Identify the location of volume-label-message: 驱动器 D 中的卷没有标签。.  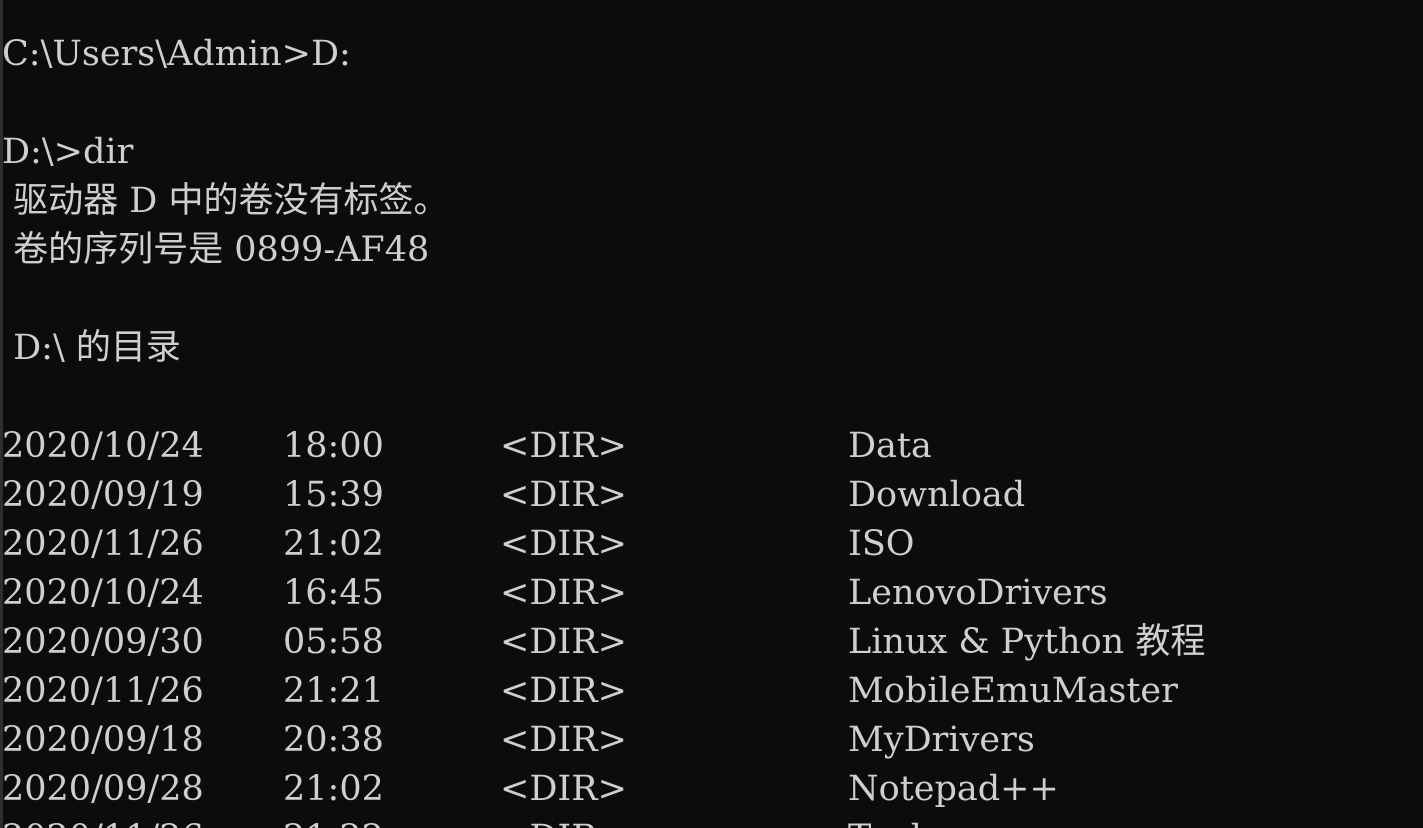
(225, 201).